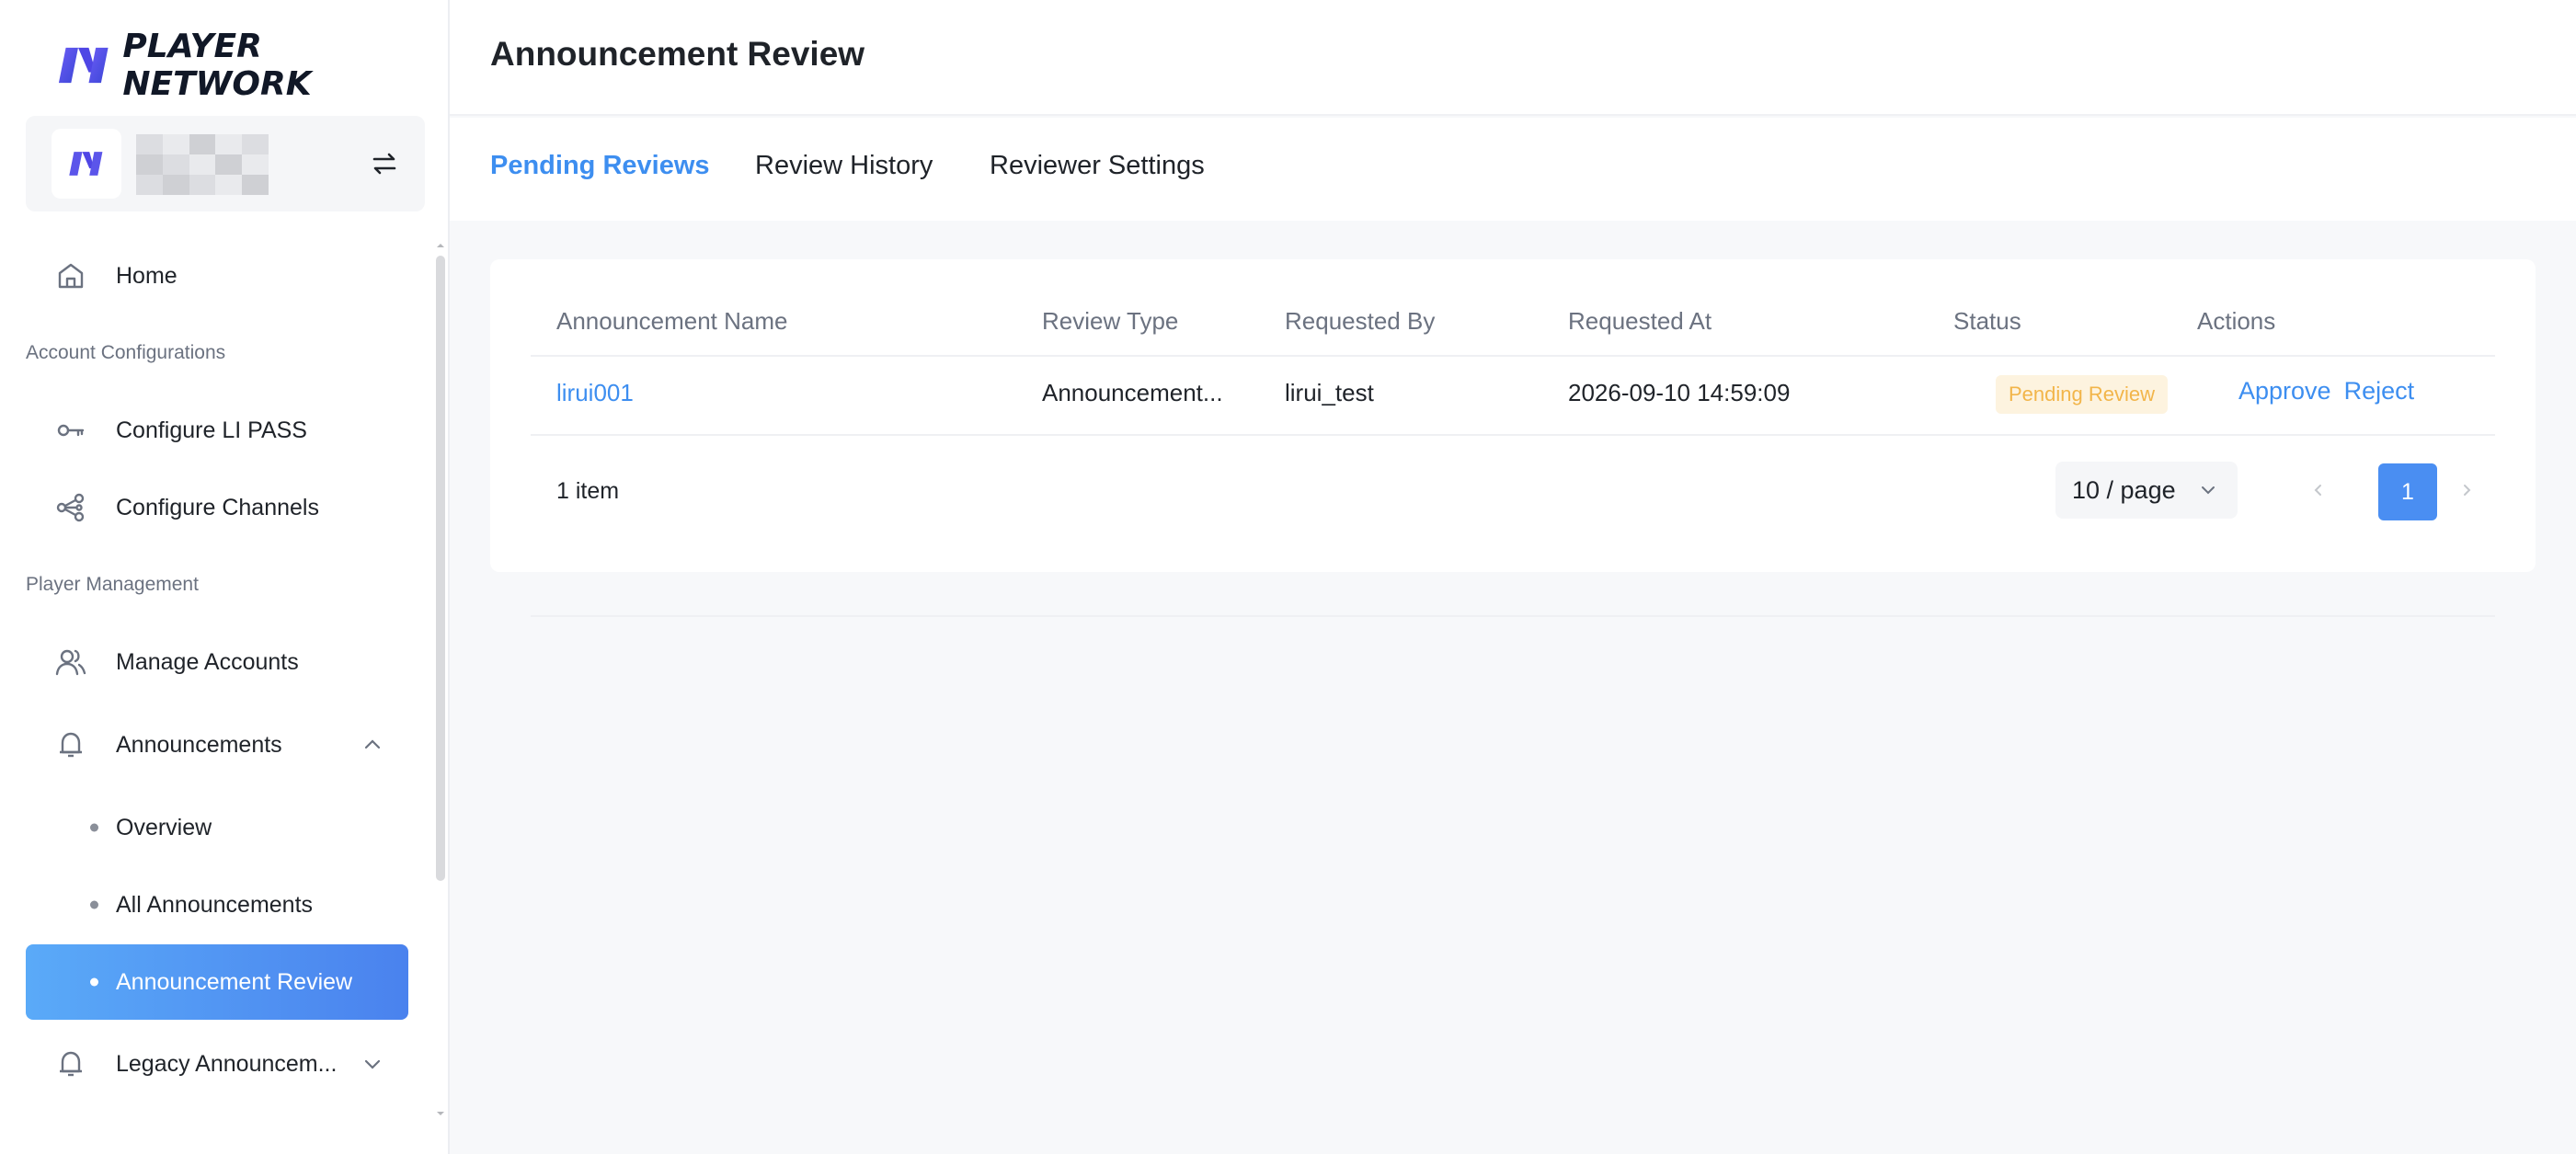 This screenshot has width=2576, height=1154. I want to click on header-divider, so click(1513, 356).